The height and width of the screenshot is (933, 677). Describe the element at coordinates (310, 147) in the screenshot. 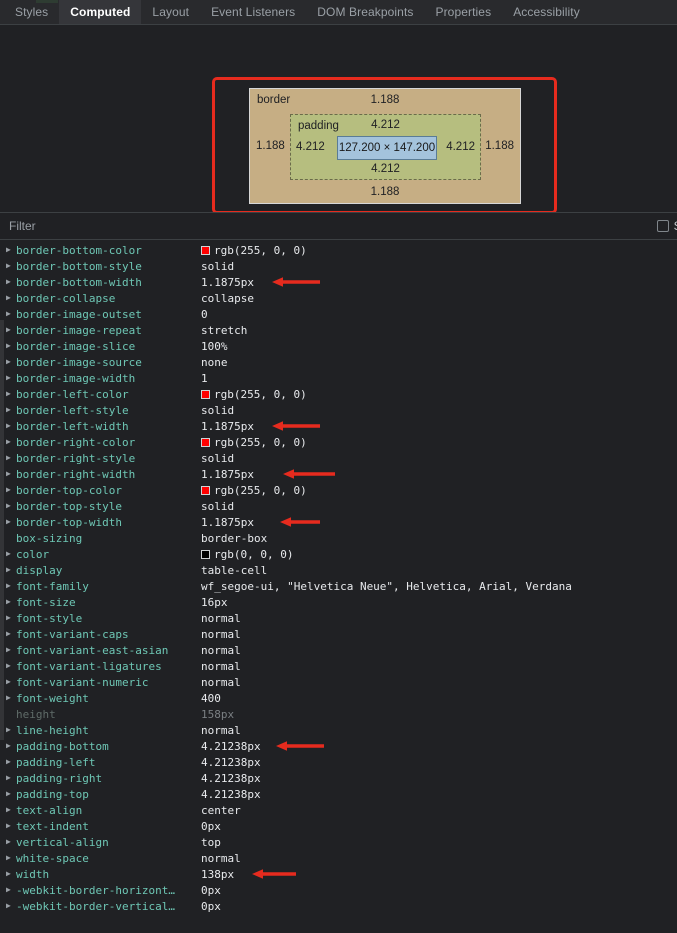

I see `padding-left-value: 4.212` at that location.